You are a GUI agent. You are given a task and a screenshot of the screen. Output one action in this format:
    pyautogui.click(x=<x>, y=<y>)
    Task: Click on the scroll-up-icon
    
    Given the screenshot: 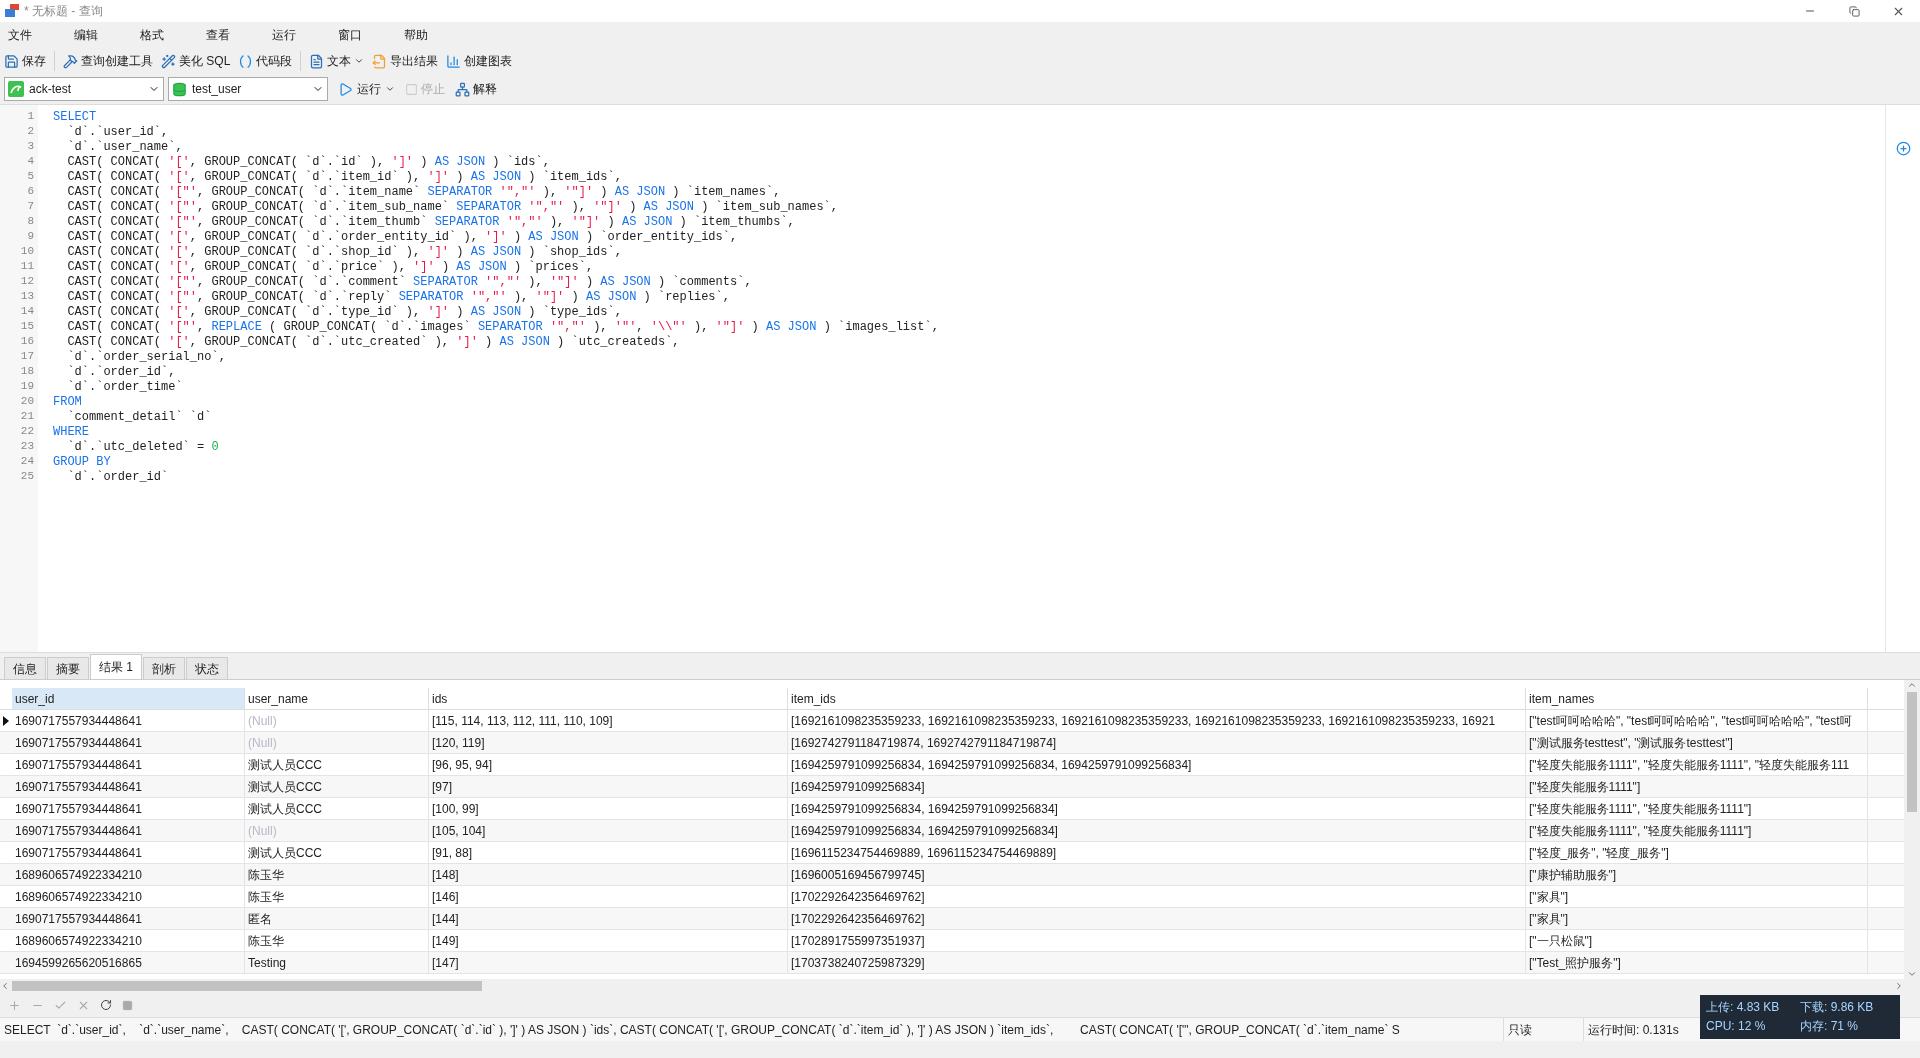 What is the action you would take?
    pyautogui.click(x=1912, y=685)
    